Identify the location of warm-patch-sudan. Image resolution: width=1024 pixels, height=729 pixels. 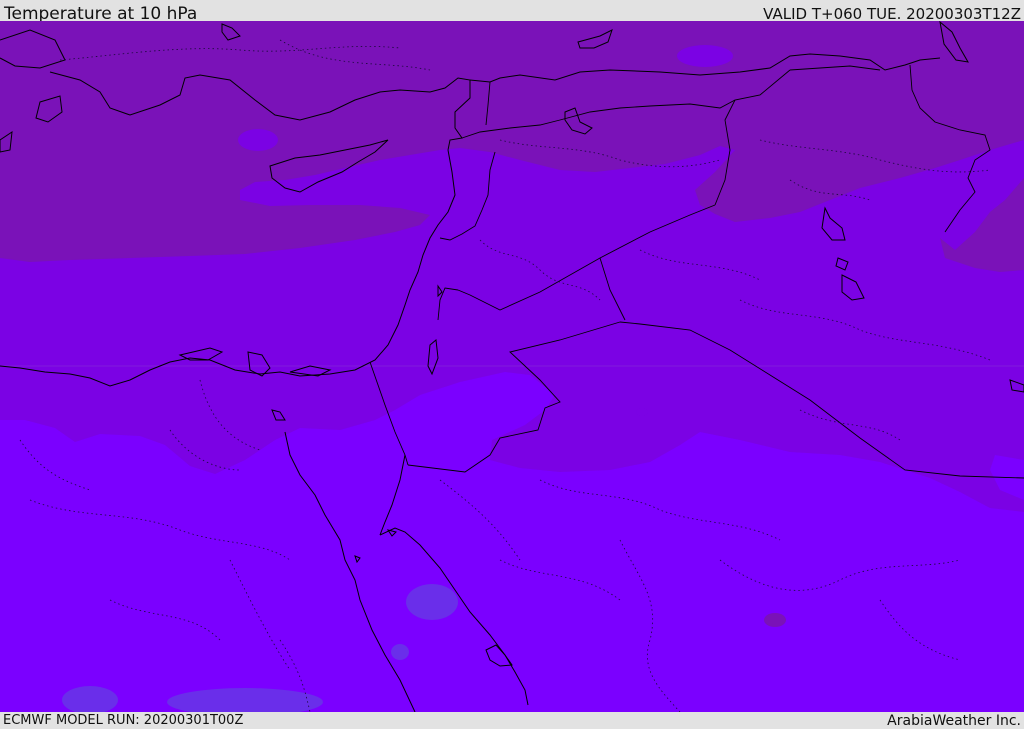
(400, 652).